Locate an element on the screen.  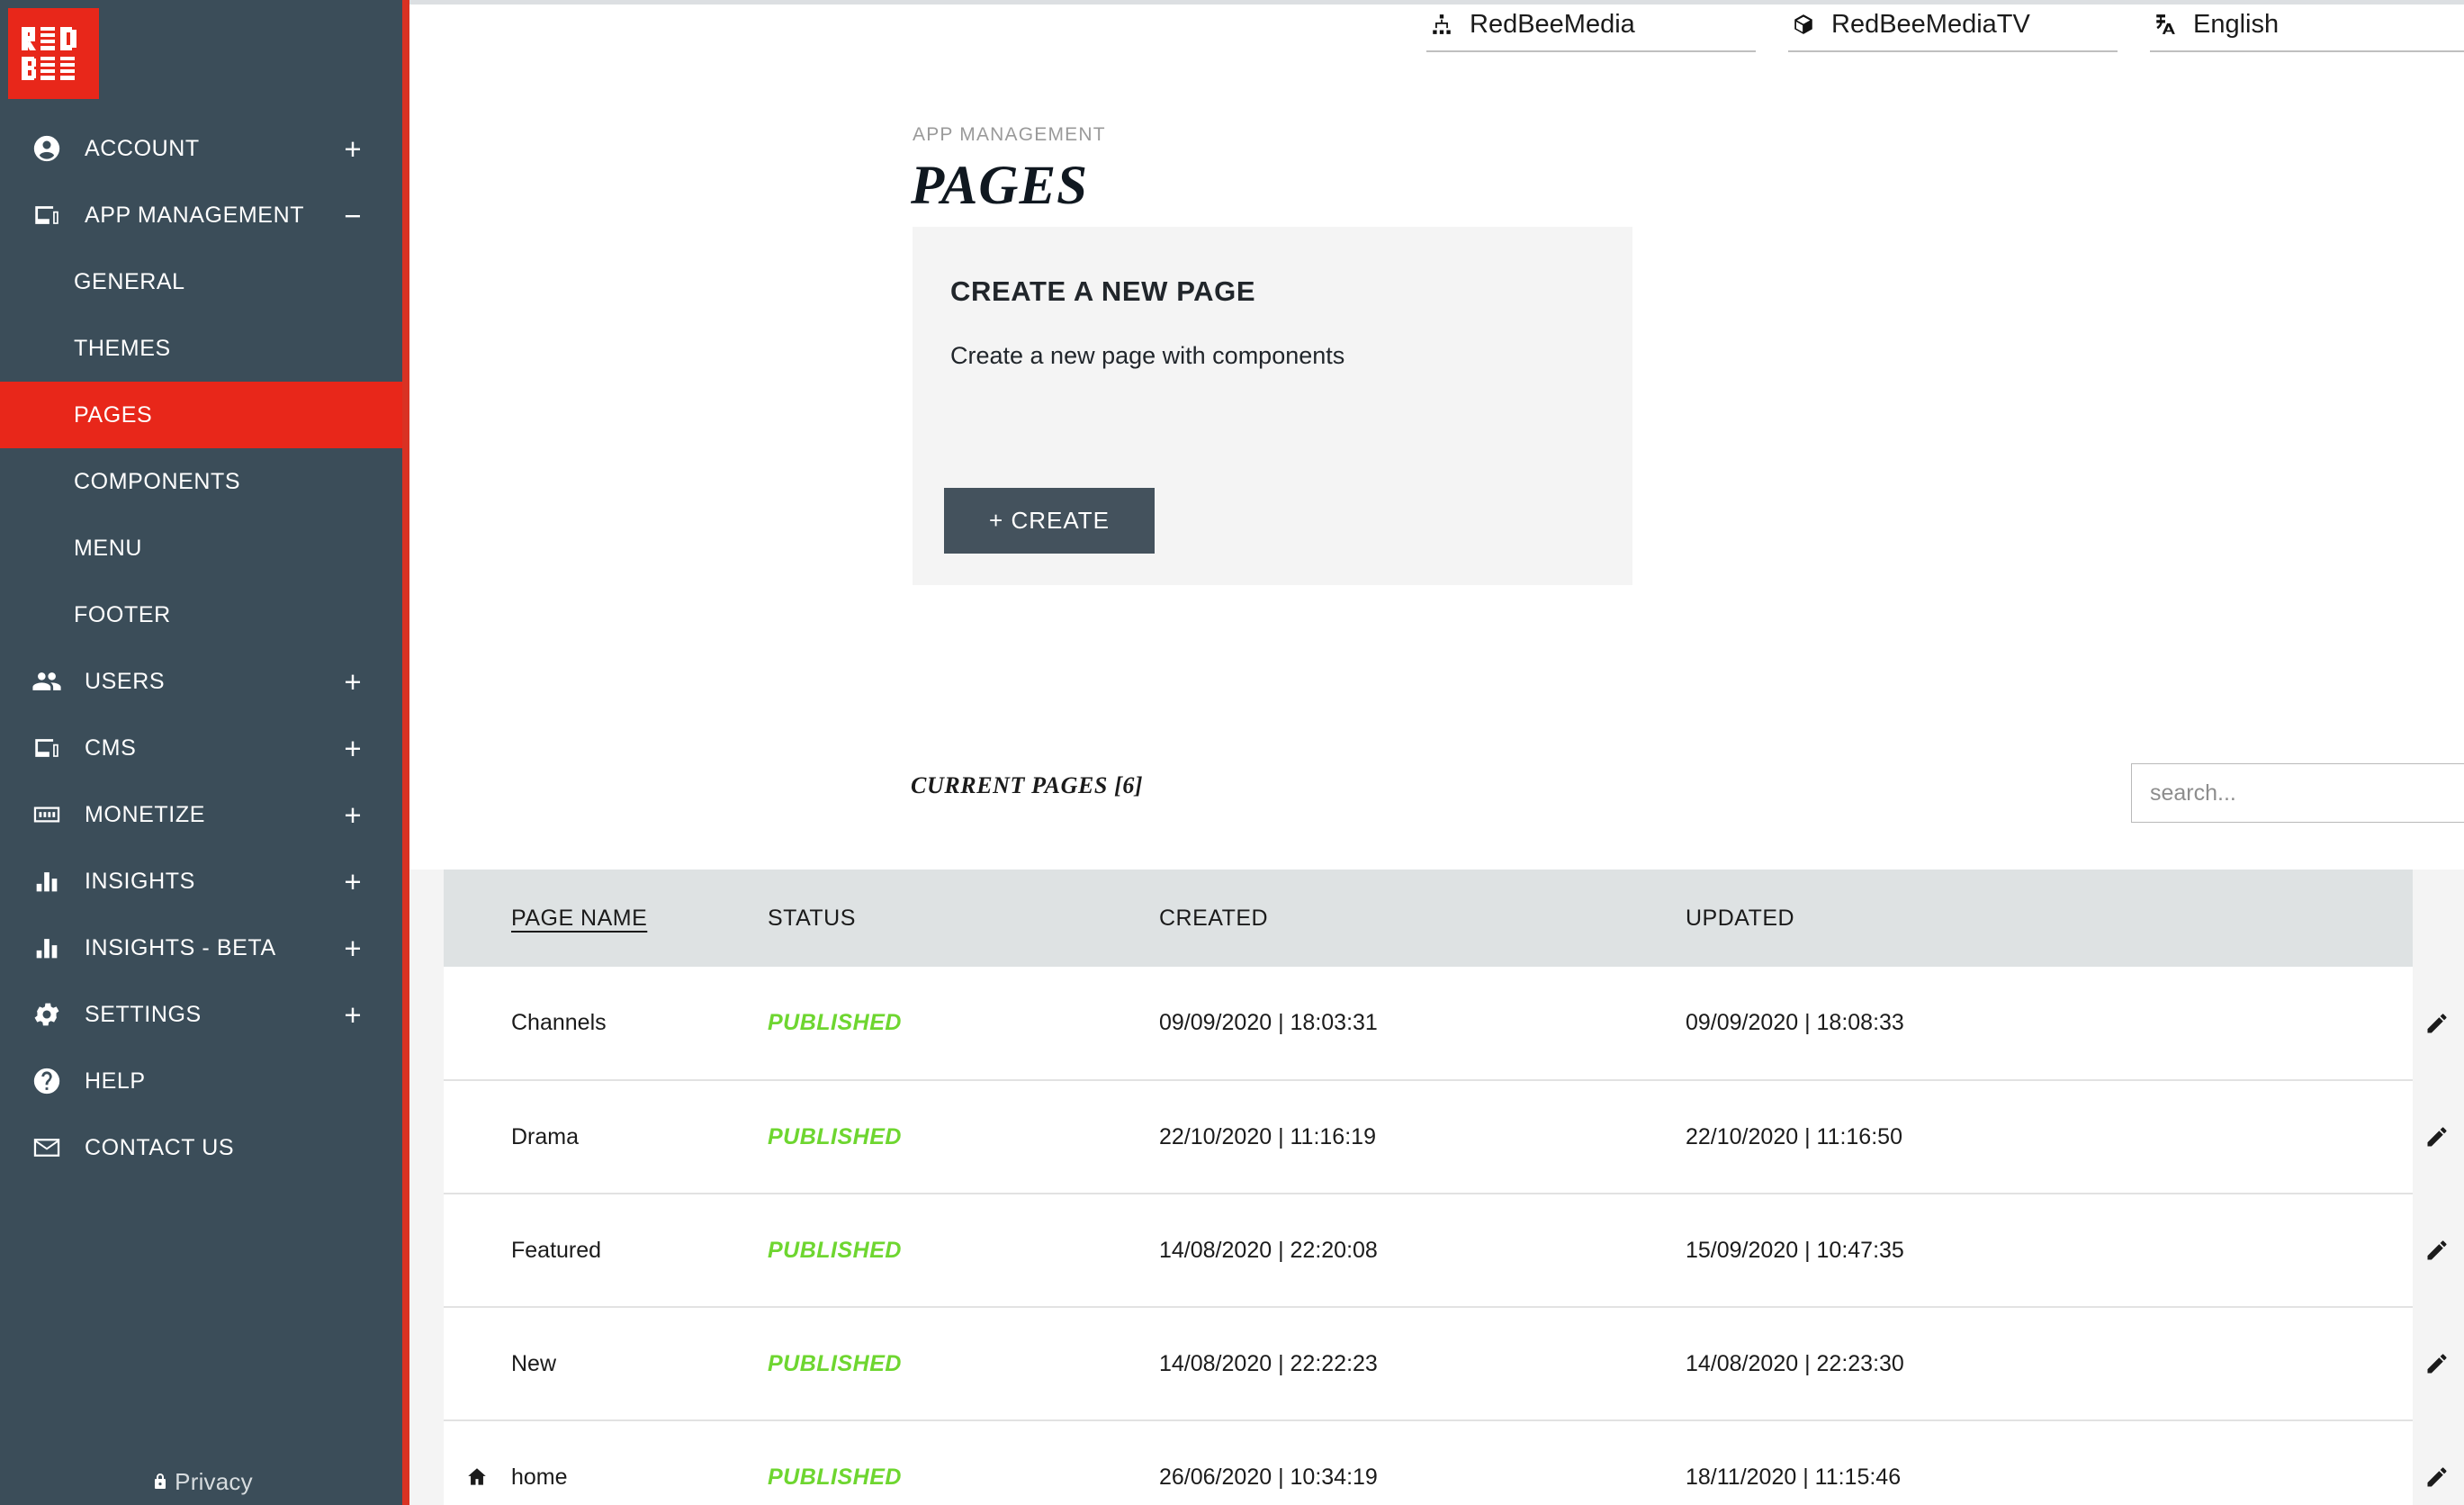
language-selector: English is located at coordinates (2307, 30).